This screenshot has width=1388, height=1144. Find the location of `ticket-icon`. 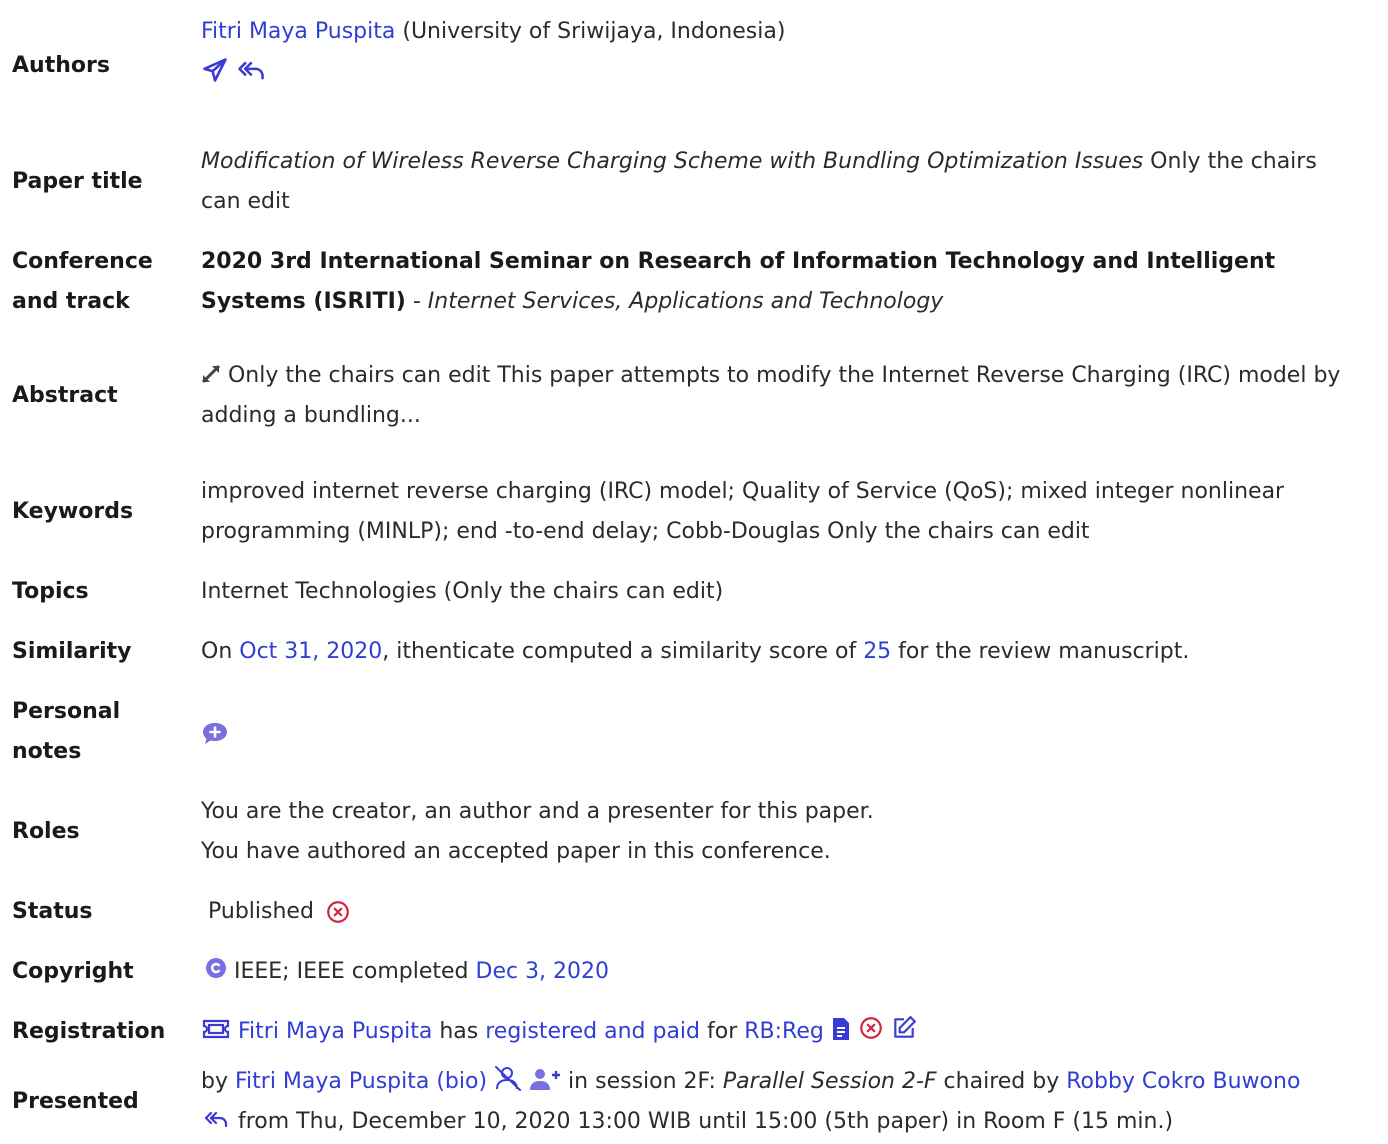

ticket-icon is located at coordinates (216, 1029).